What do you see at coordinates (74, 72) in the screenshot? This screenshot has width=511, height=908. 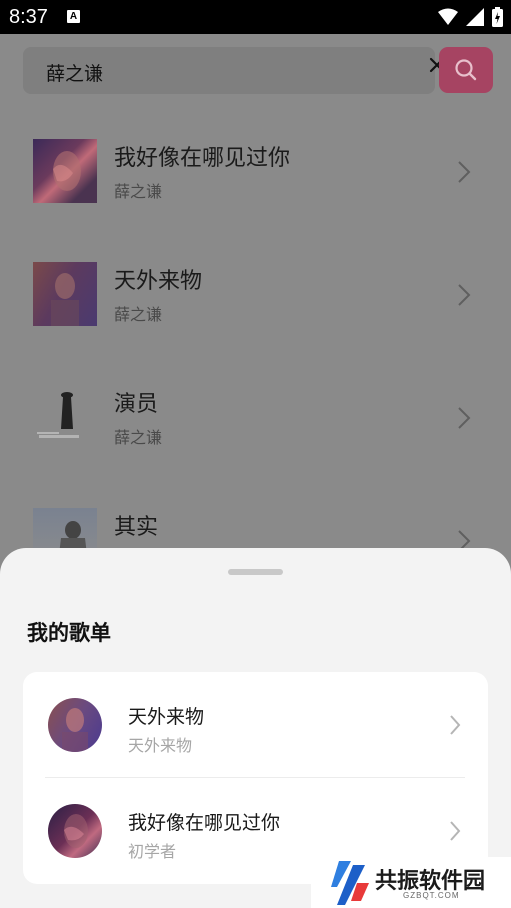 I see `search-input: 薛之谦` at bounding box center [74, 72].